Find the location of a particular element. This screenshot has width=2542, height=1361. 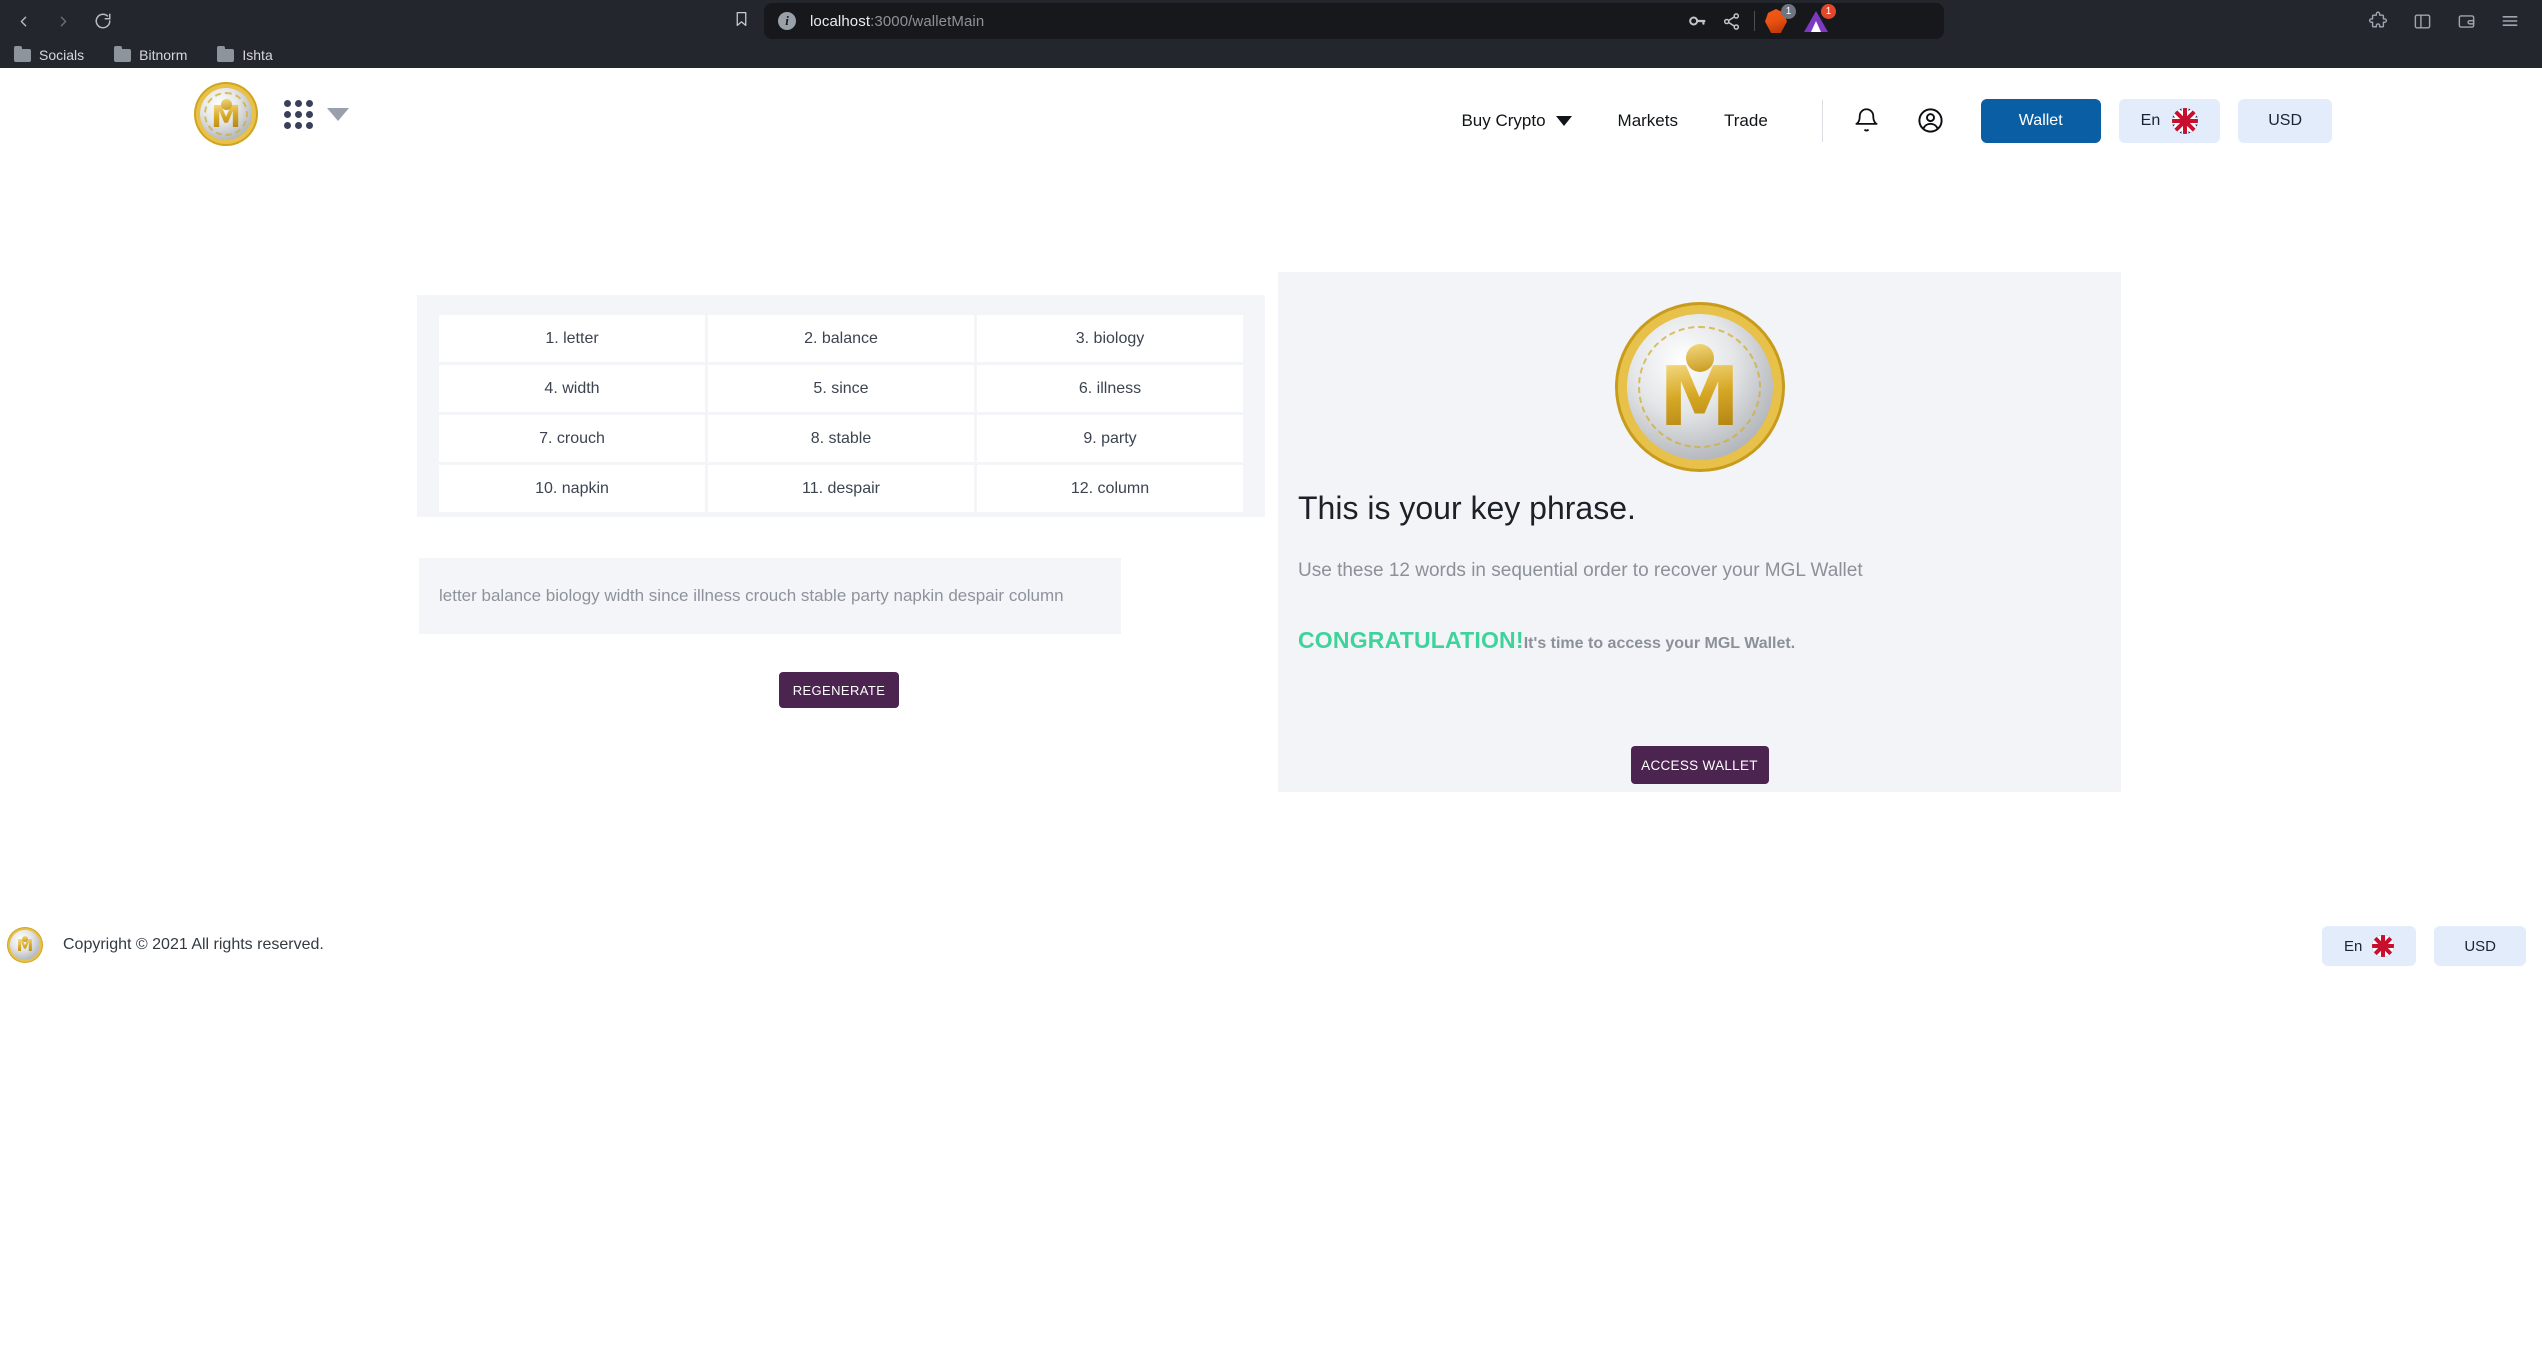

mnemonic-word: 5. since is located at coordinates (841, 388).